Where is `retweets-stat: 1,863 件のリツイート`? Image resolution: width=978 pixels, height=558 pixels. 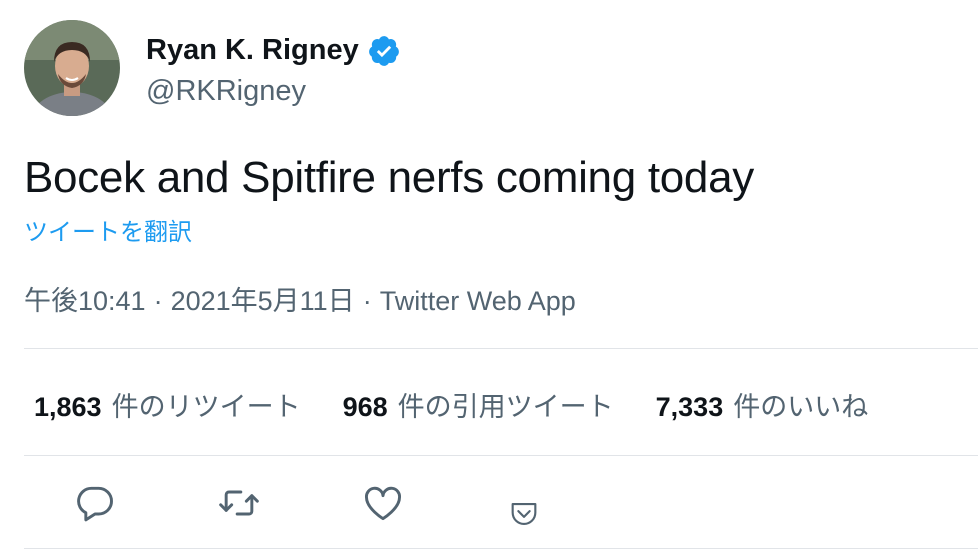 retweets-stat: 1,863 件のリツイート is located at coordinates (167, 404).